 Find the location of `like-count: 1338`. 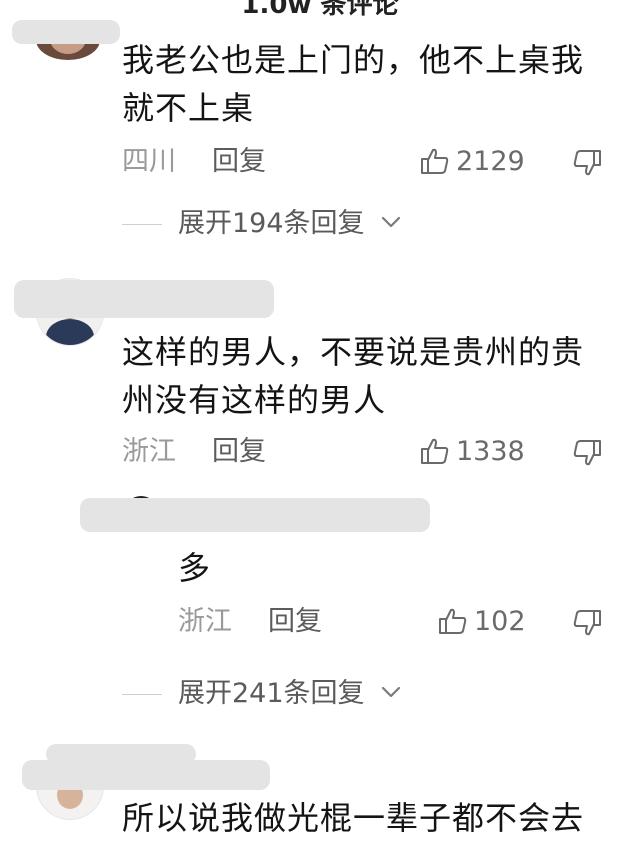

like-count: 1338 is located at coordinates (490, 451).